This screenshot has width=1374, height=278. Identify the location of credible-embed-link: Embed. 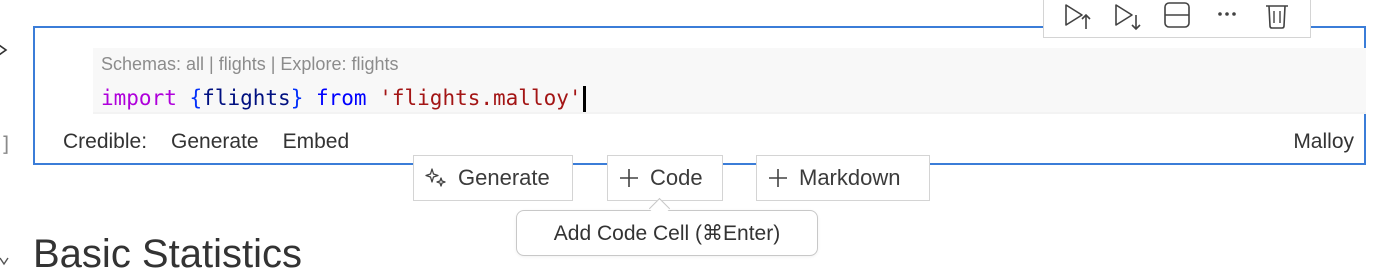
(316, 142).